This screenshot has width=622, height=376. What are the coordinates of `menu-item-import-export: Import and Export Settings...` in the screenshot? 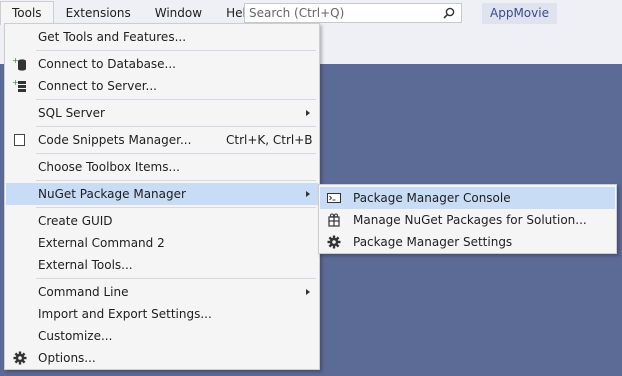 It's located at (162, 314).